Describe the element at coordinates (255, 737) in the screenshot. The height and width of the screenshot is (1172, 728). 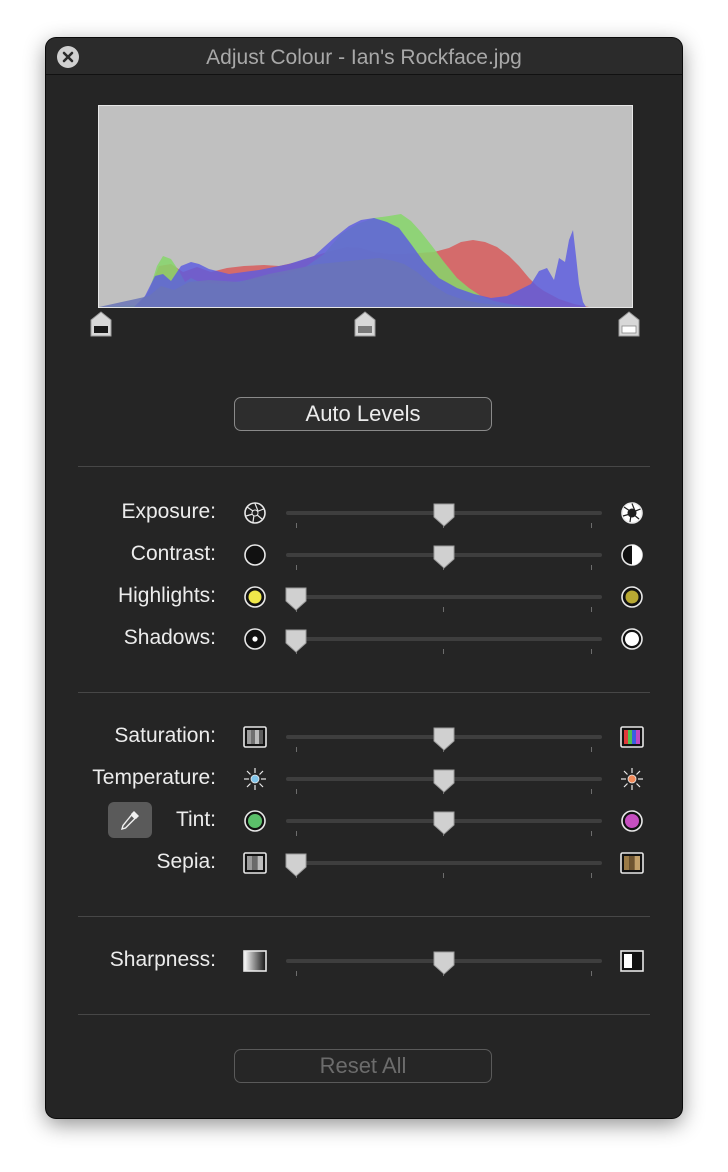
I see `desaturated-icon` at that location.